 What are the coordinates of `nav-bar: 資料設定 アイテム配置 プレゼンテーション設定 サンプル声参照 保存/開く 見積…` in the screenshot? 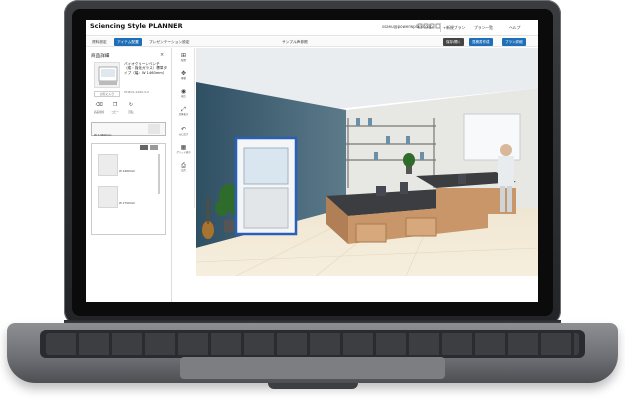 It's located at (312, 42).